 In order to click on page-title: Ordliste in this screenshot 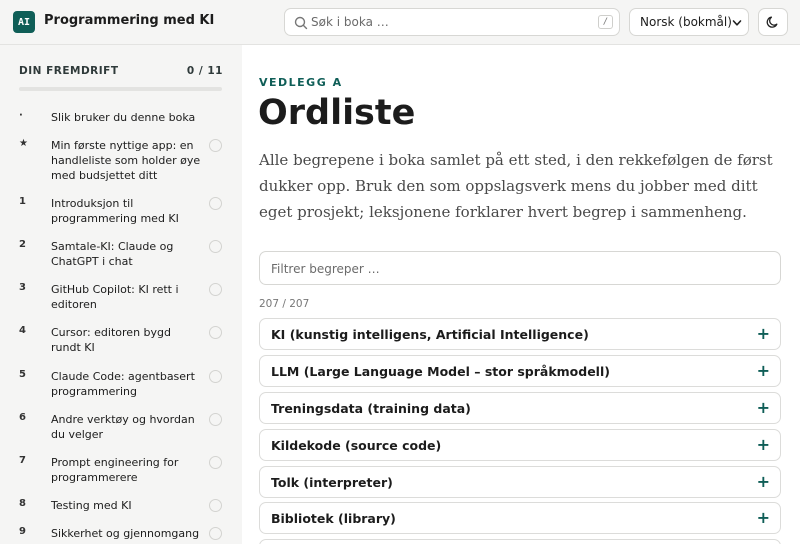, I will do `click(337, 113)`.